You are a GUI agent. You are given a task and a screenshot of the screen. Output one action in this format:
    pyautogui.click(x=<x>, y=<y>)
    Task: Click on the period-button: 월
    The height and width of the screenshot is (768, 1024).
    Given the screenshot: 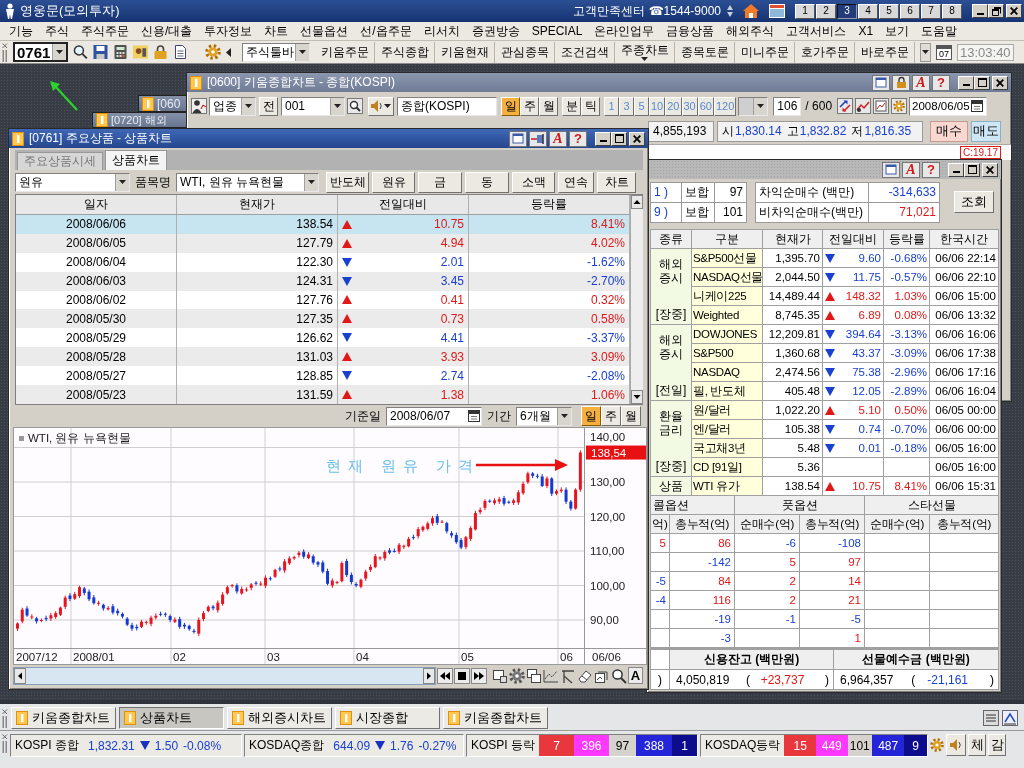 What is the action you would take?
    pyautogui.click(x=631, y=416)
    